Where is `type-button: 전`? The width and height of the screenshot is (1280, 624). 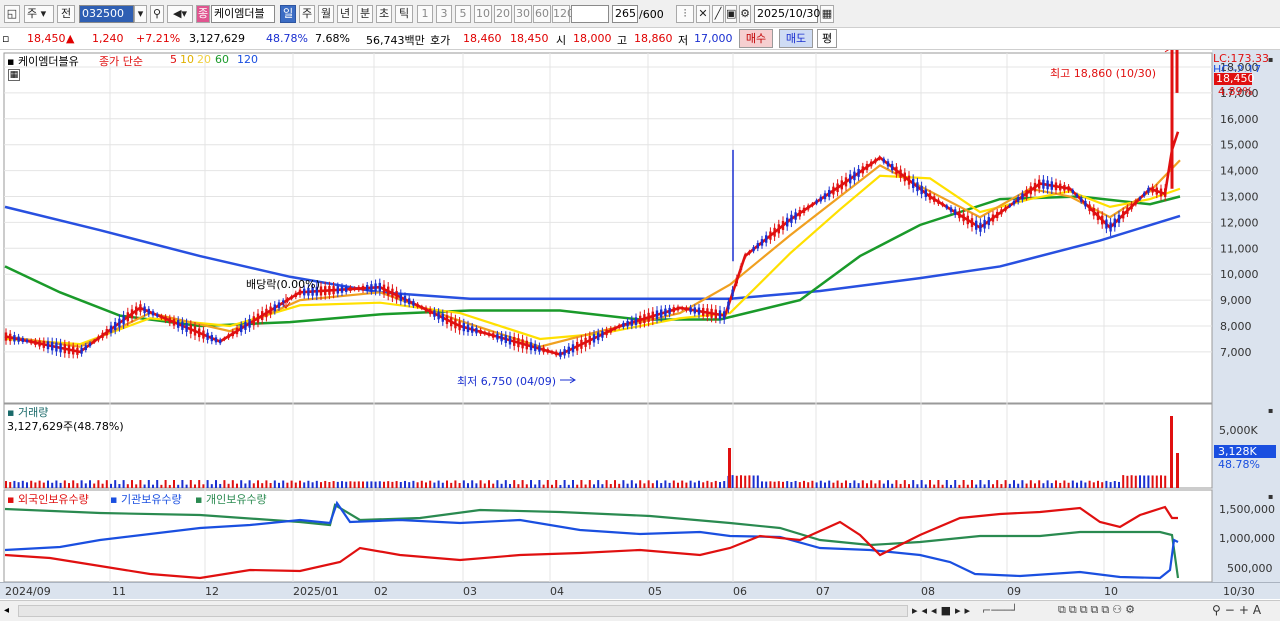
type-button: 전 is located at coordinates (66, 14).